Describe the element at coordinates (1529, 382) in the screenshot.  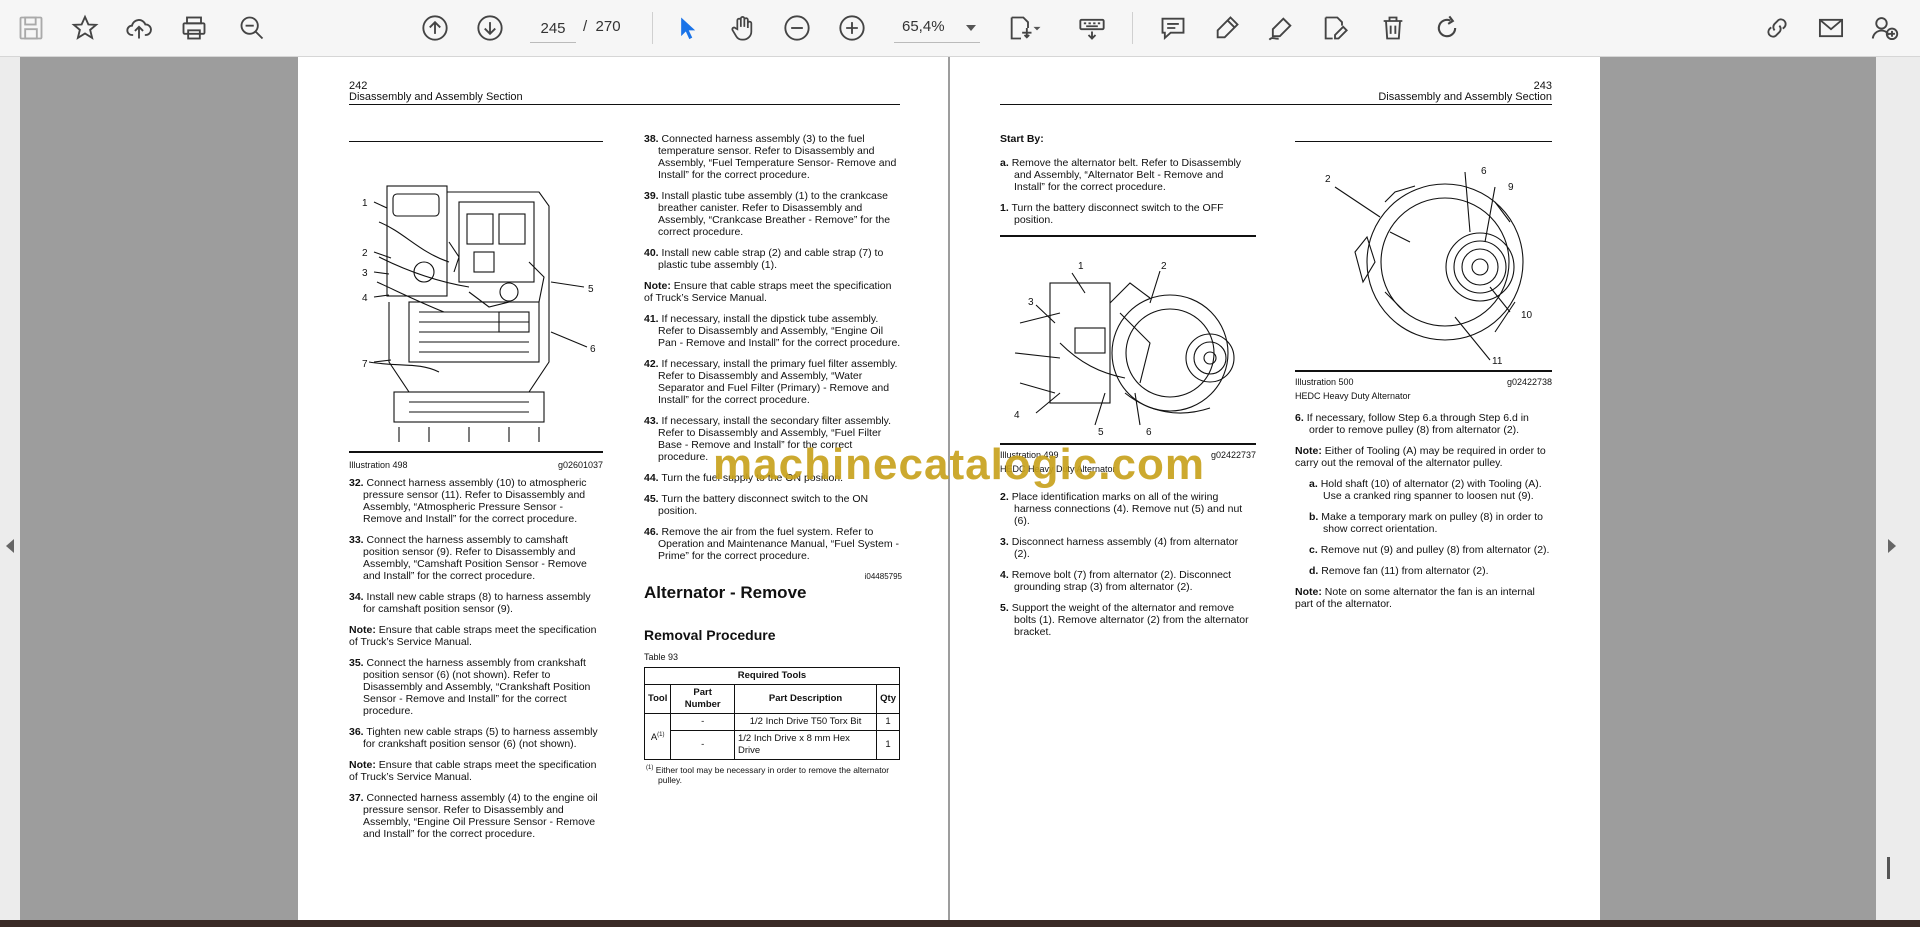
I see `illustration-code: g02422738` at that location.